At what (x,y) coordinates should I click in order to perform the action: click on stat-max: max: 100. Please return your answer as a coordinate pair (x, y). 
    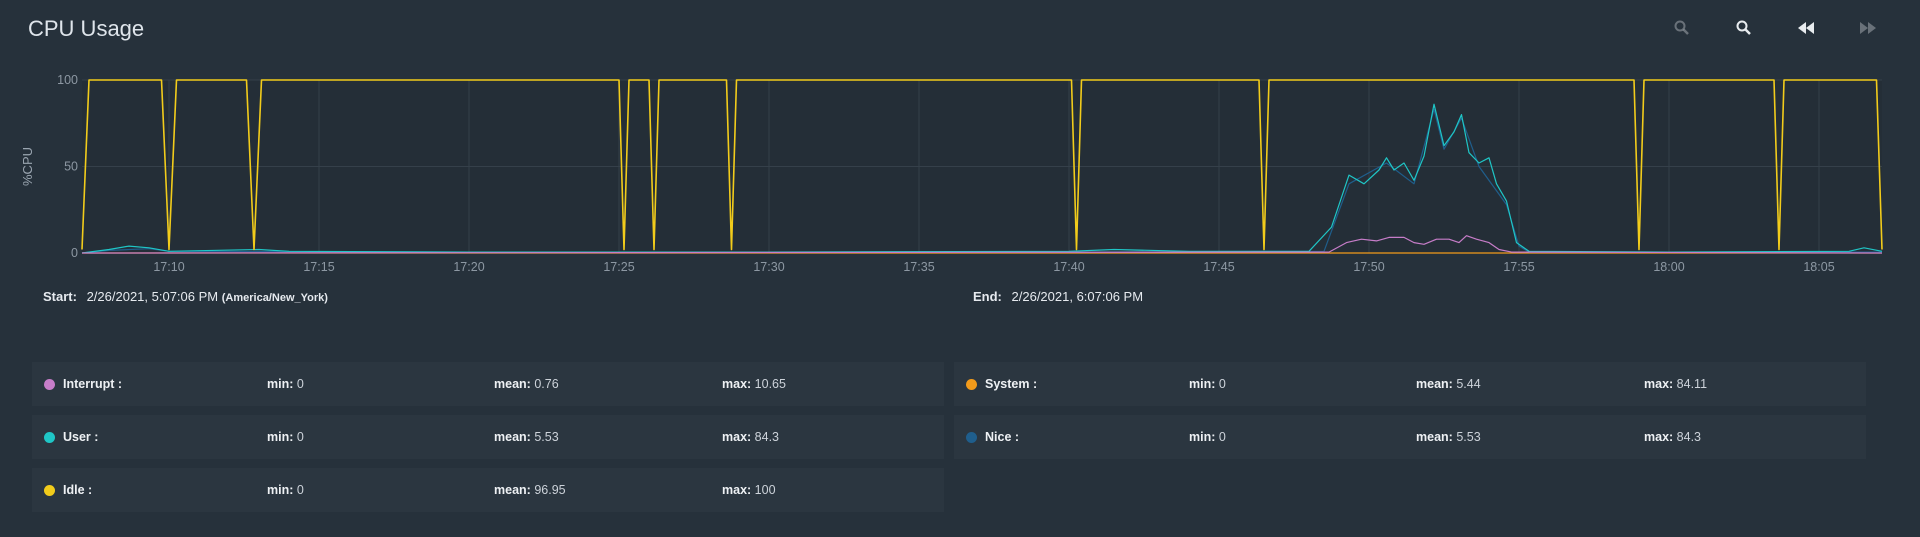
    Looking at the image, I should click on (749, 490).